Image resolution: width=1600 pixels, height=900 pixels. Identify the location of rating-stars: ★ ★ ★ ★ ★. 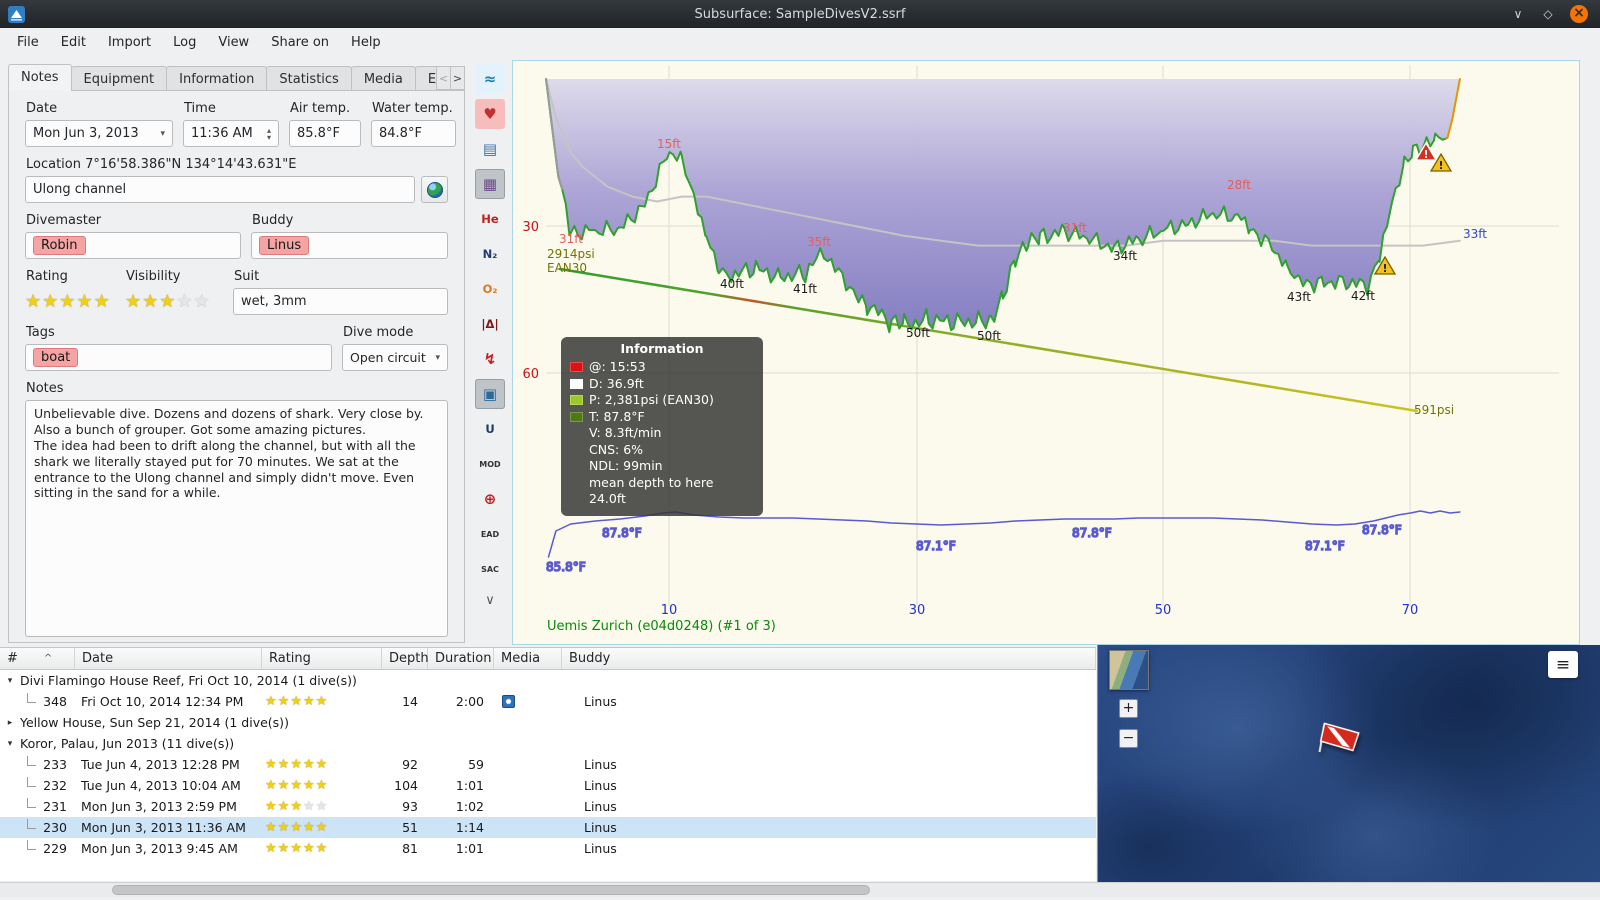
(71, 301).